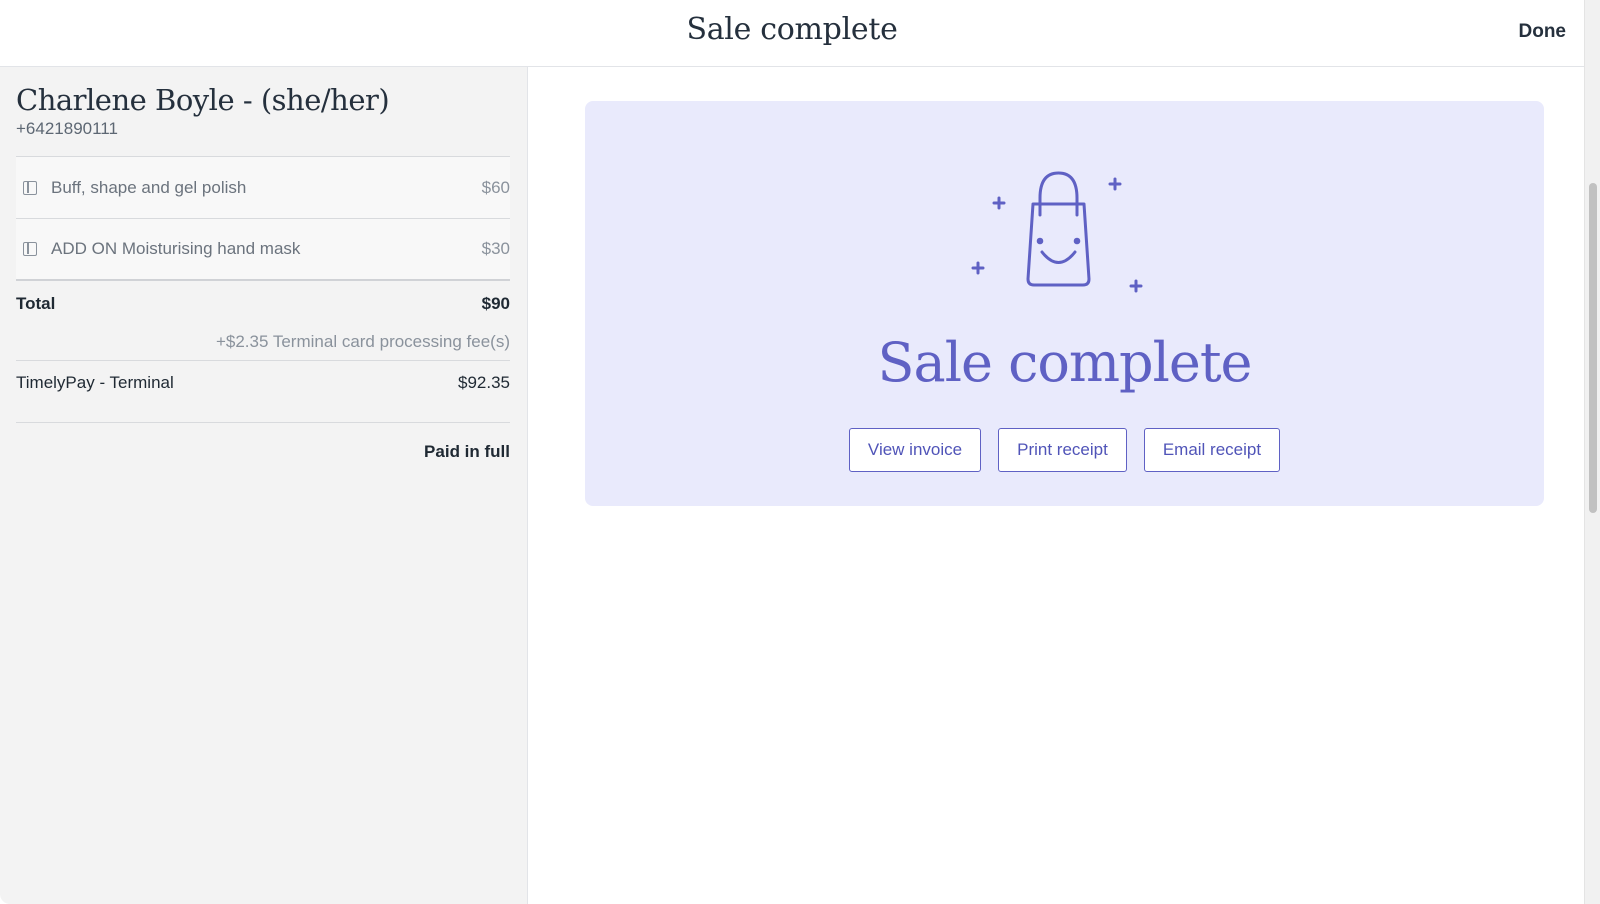 The width and height of the screenshot is (1600, 904). Describe the element at coordinates (95, 382) in the screenshot. I see `payment-method: TimelyPay - Terminal` at that location.